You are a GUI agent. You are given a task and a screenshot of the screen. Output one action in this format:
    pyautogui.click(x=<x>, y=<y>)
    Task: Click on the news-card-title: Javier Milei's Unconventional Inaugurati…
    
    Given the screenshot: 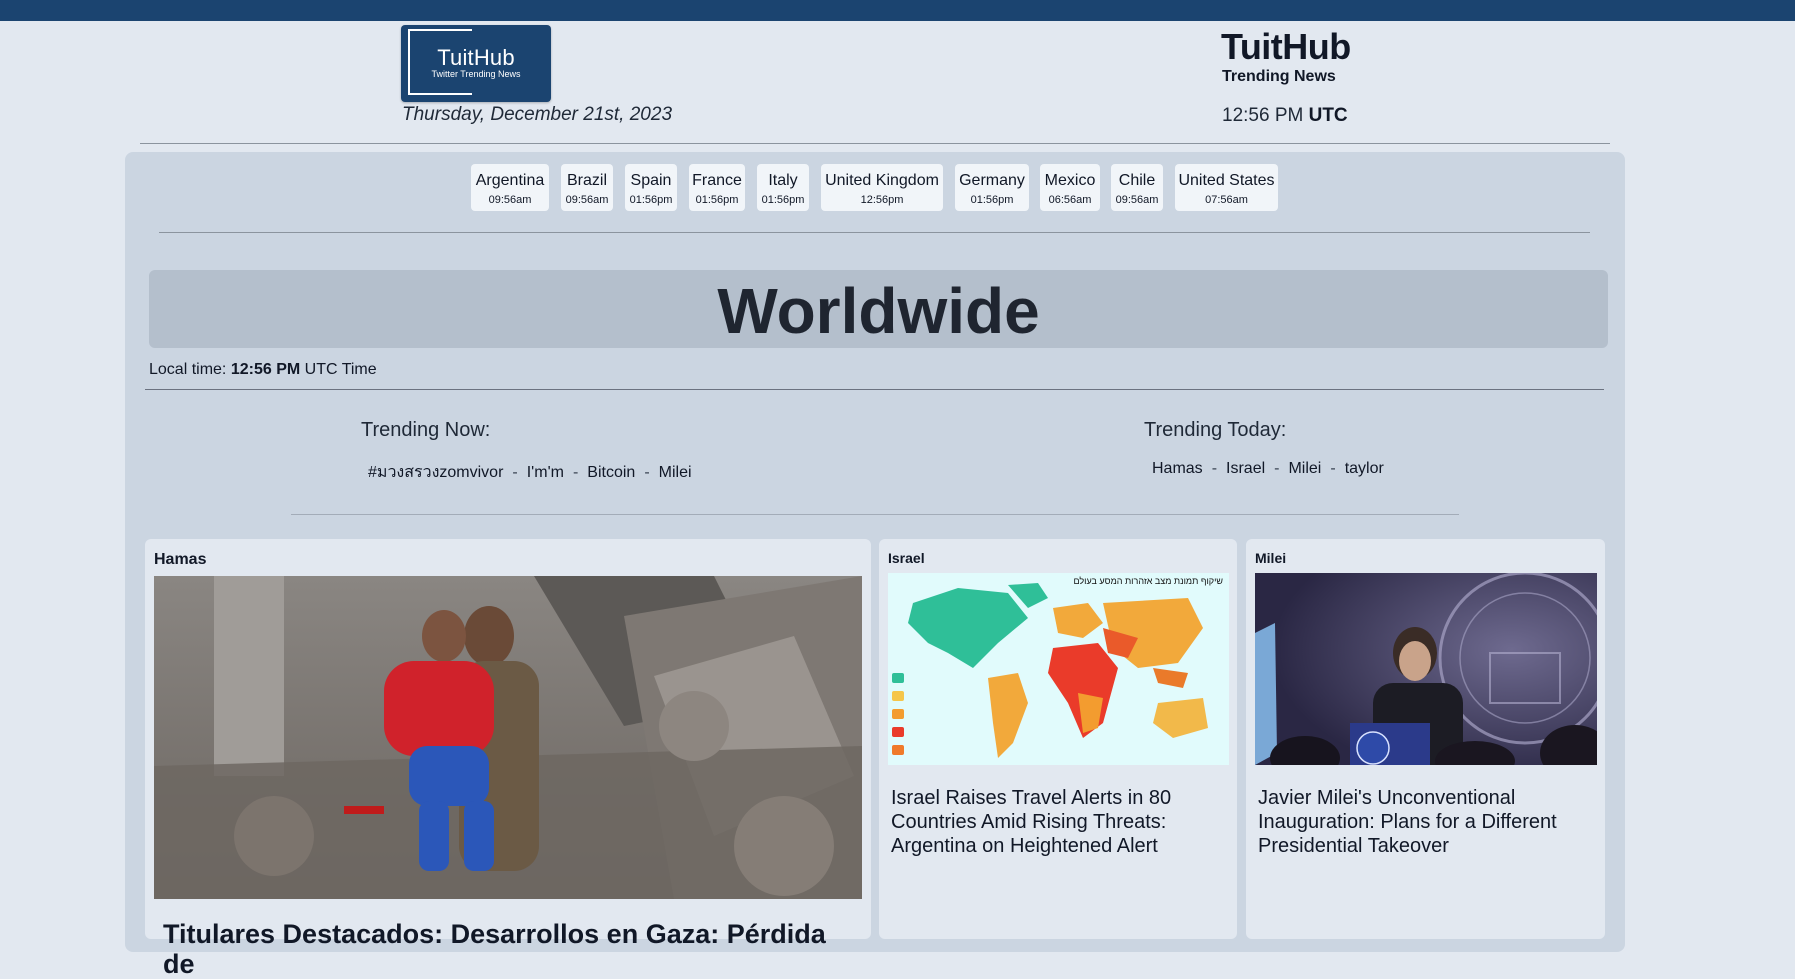 What is the action you would take?
    pyautogui.click(x=1423, y=822)
    